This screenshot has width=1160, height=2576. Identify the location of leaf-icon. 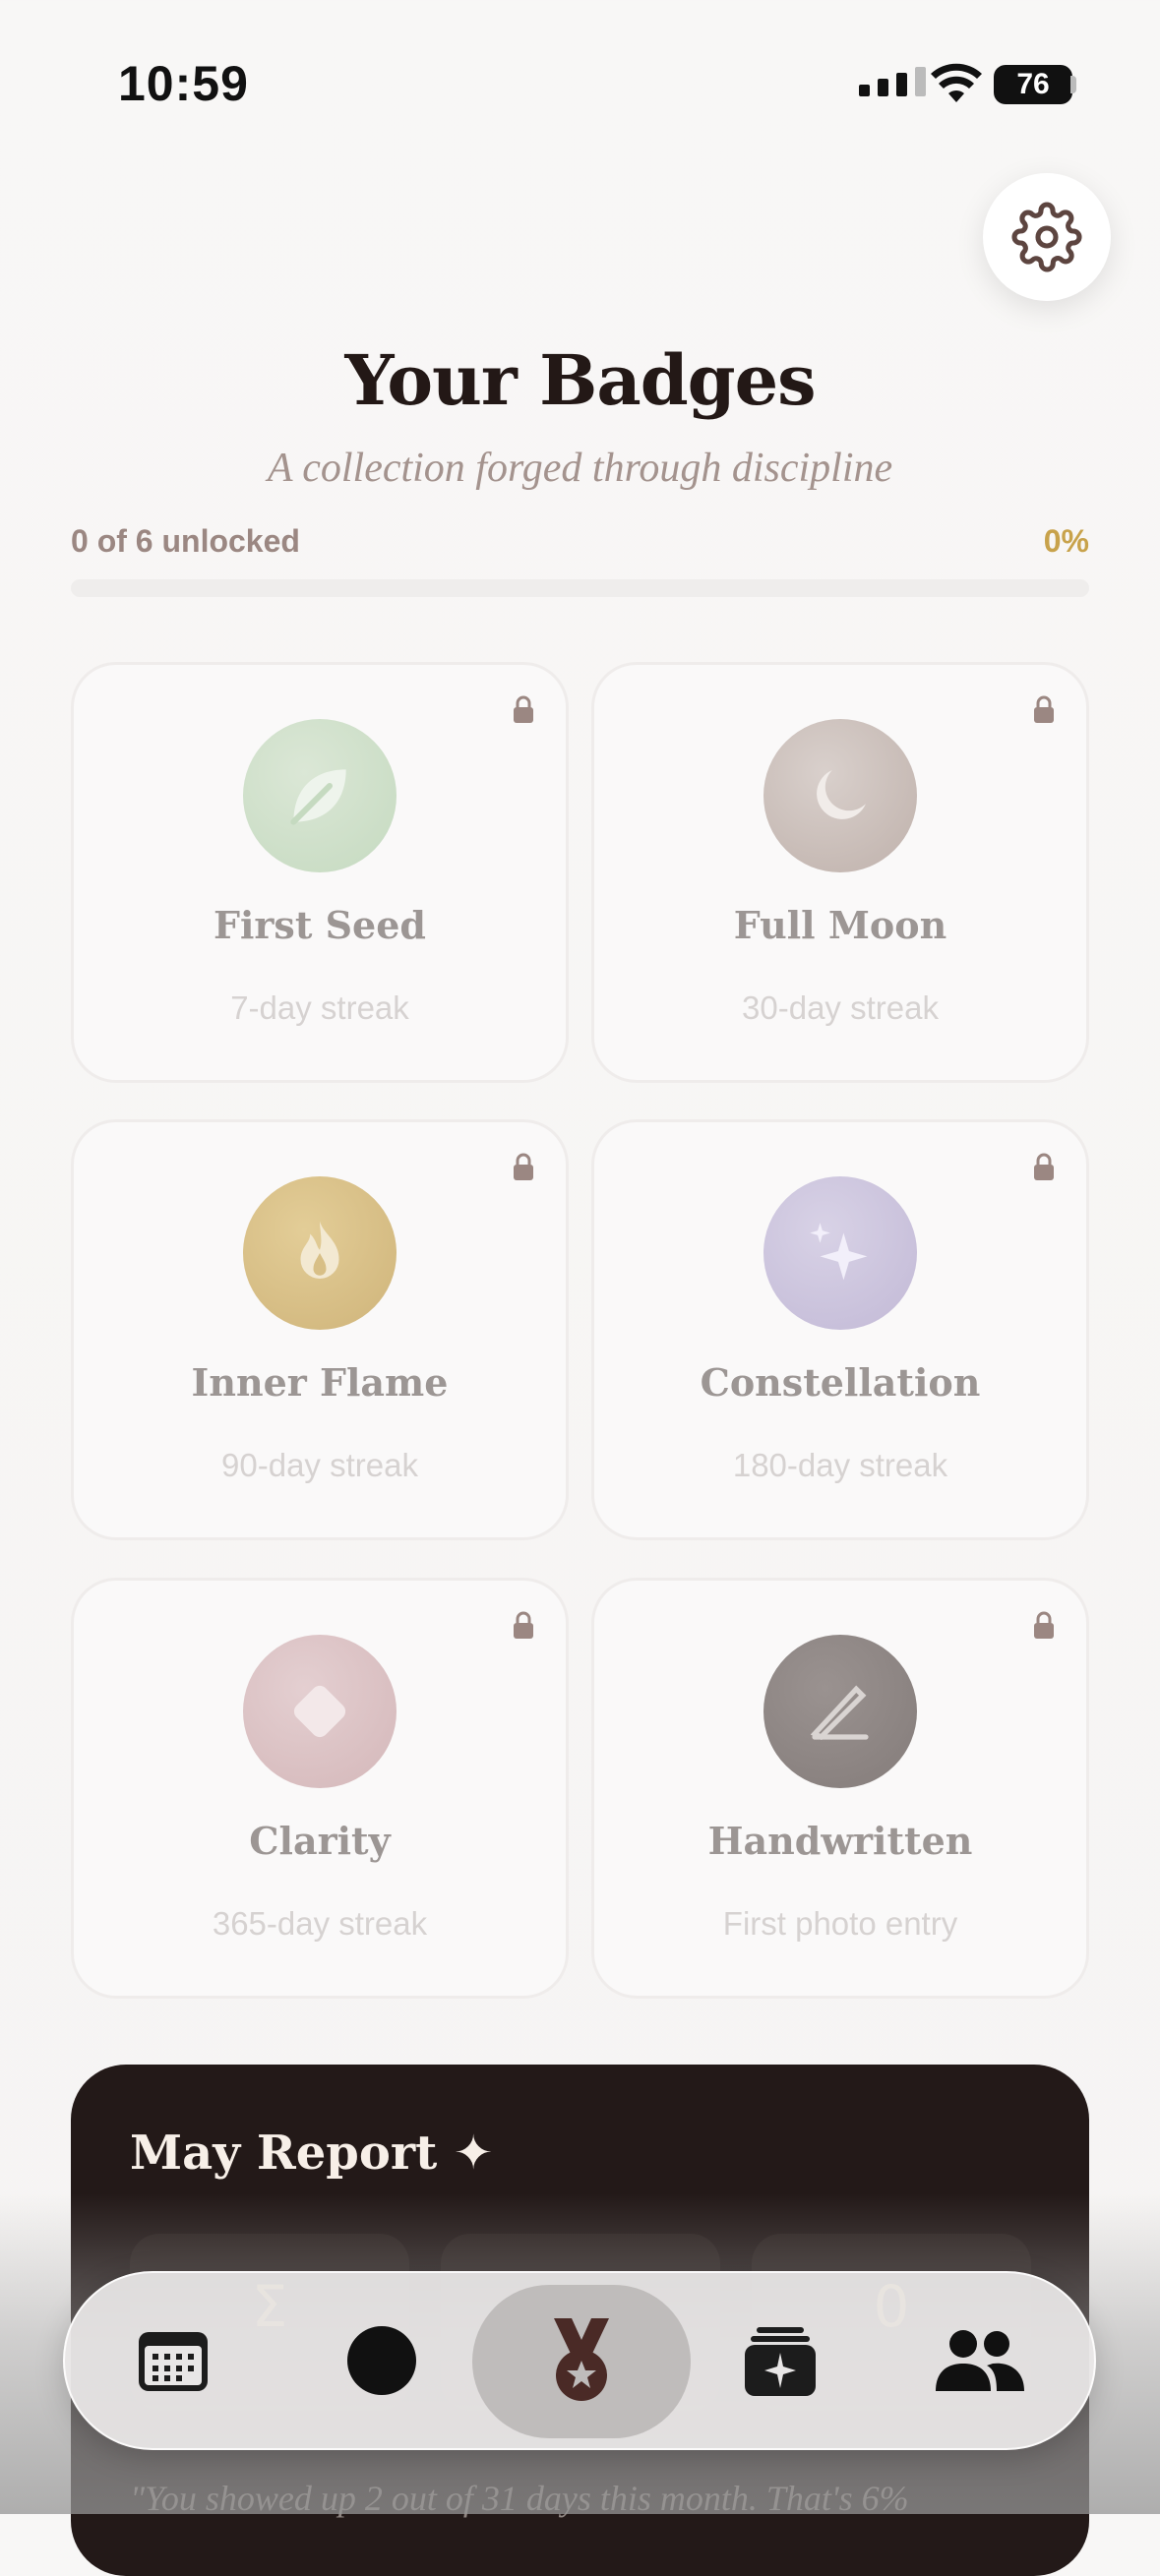
(318, 797).